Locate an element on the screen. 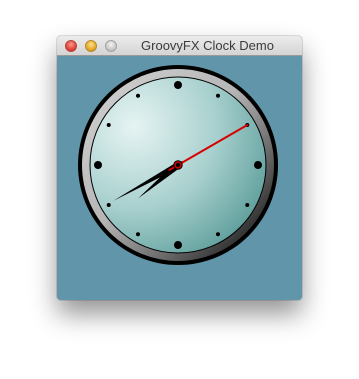 The width and height of the screenshot is (359, 379). zoom-button is located at coordinates (111, 46).